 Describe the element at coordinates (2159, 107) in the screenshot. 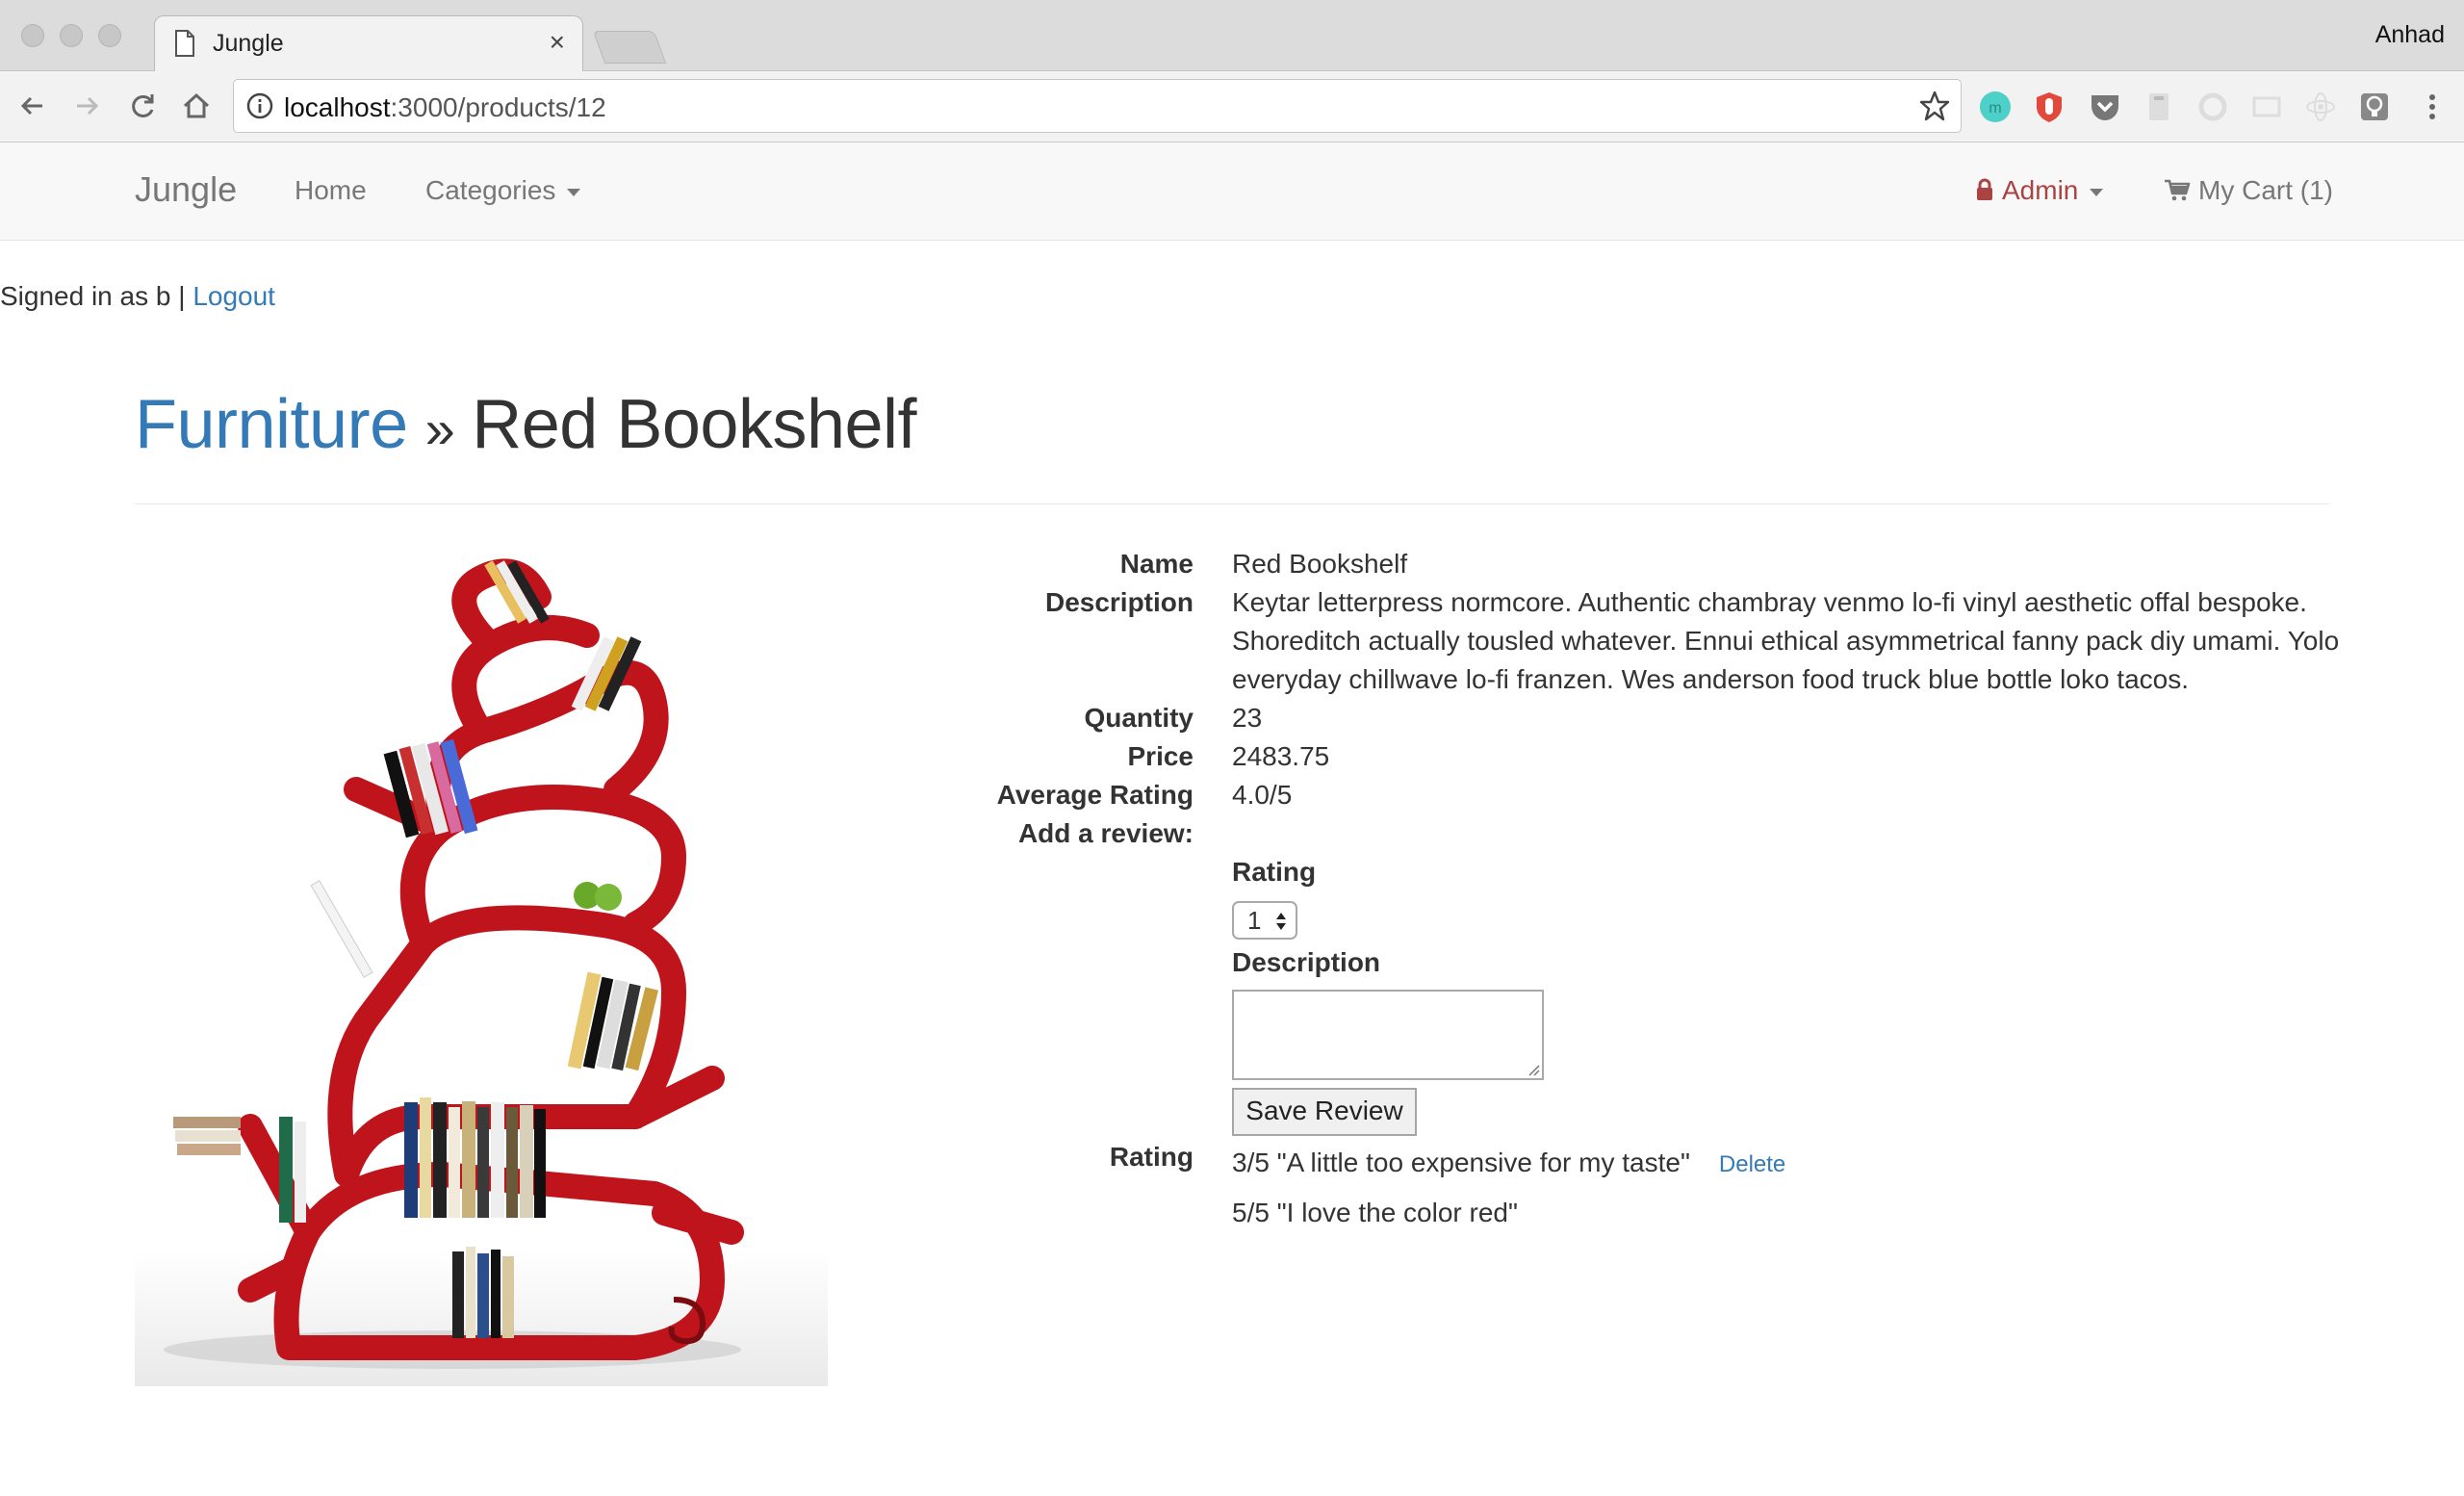

I see `extension-clipboard-icon` at that location.